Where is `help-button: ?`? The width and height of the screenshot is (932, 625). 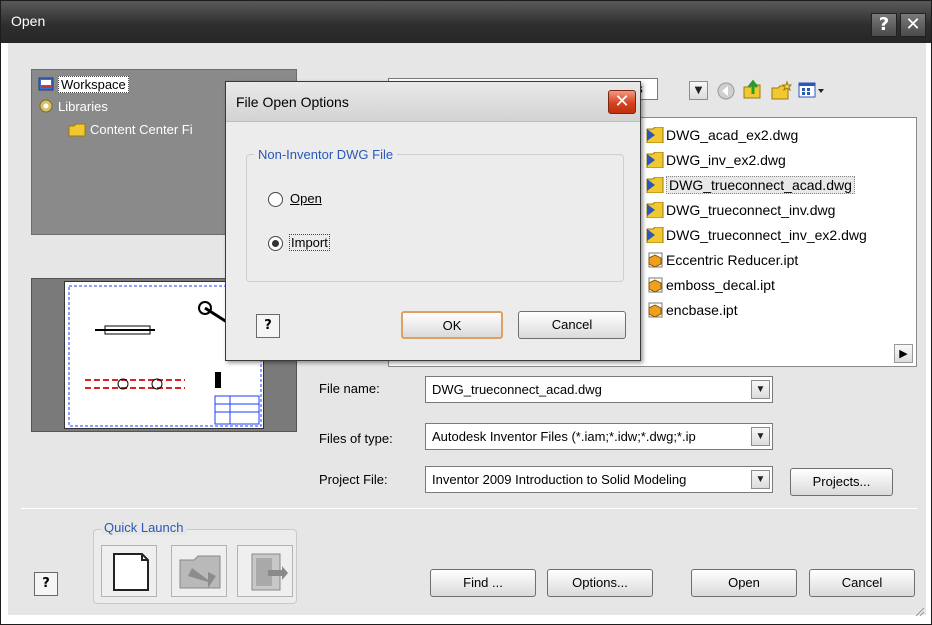
help-button: ? is located at coordinates (46, 584).